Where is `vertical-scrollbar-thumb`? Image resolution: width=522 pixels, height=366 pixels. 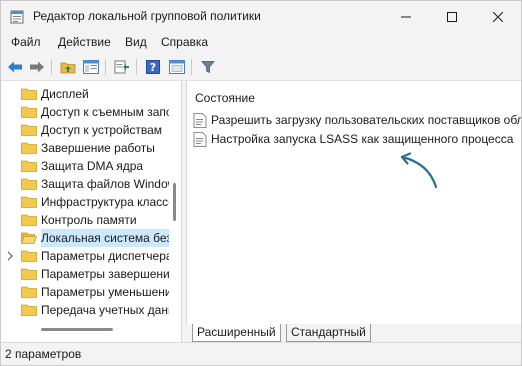
vertical-scrollbar-thumb is located at coordinates (174, 202).